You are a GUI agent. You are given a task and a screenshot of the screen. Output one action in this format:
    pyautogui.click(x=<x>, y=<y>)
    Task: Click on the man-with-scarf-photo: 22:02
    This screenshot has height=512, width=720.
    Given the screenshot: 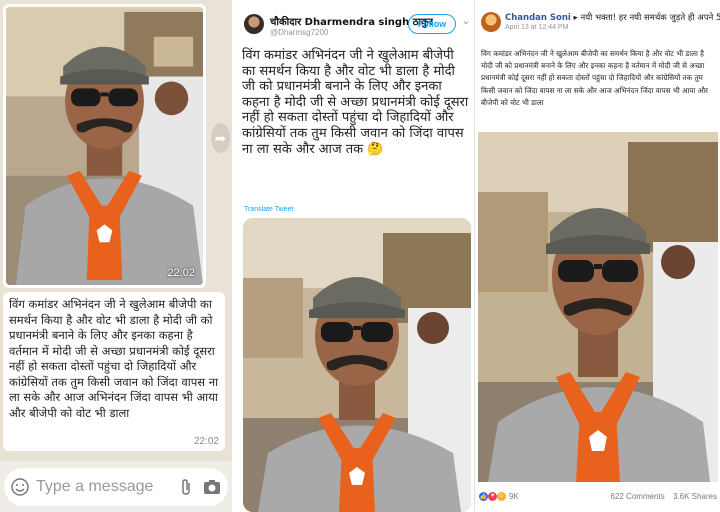 What is the action you would take?
    pyautogui.click(x=104, y=146)
    